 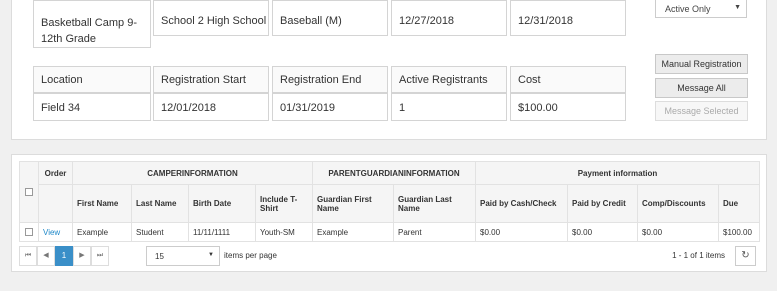 I want to click on column-header-comp-discounts: Comp/Discounts, so click(x=678, y=203).